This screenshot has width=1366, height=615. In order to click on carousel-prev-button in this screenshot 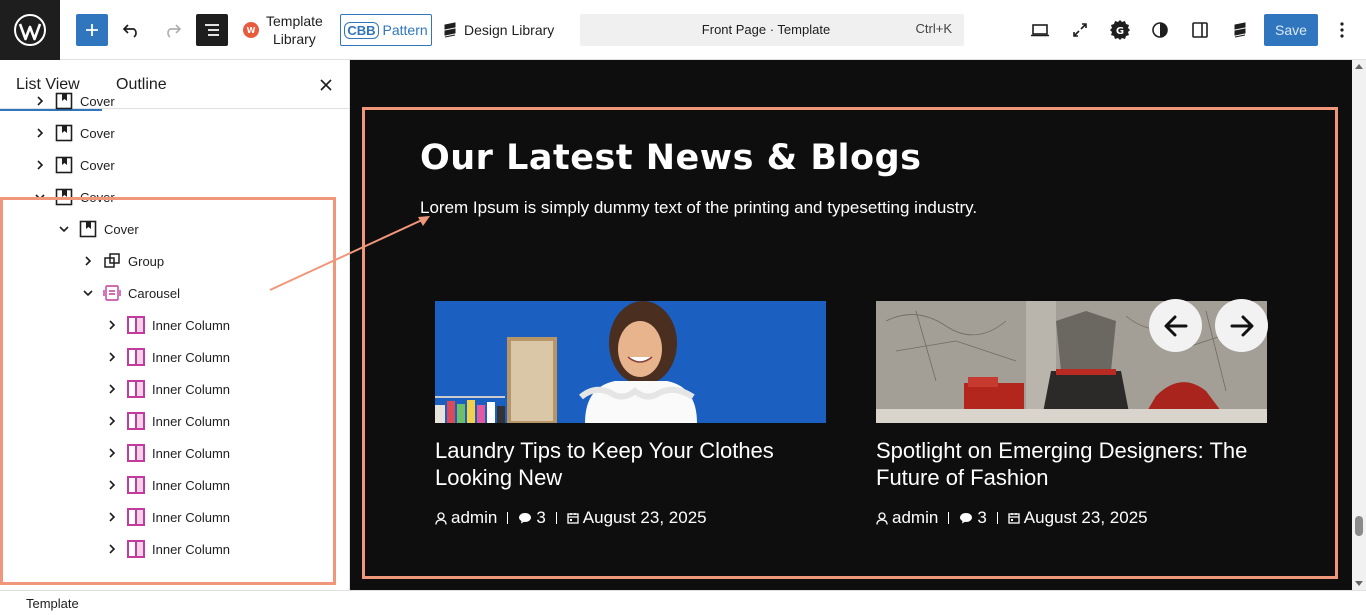, I will do `click(1175, 325)`.